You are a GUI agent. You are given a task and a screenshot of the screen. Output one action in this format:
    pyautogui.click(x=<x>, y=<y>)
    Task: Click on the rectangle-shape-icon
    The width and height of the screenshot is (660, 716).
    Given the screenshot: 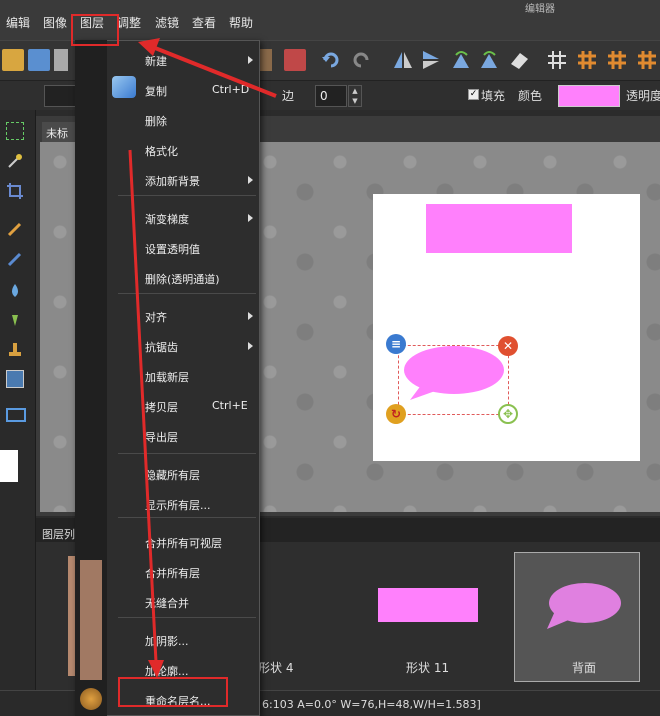 What is the action you would take?
    pyautogui.click(x=16, y=415)
    